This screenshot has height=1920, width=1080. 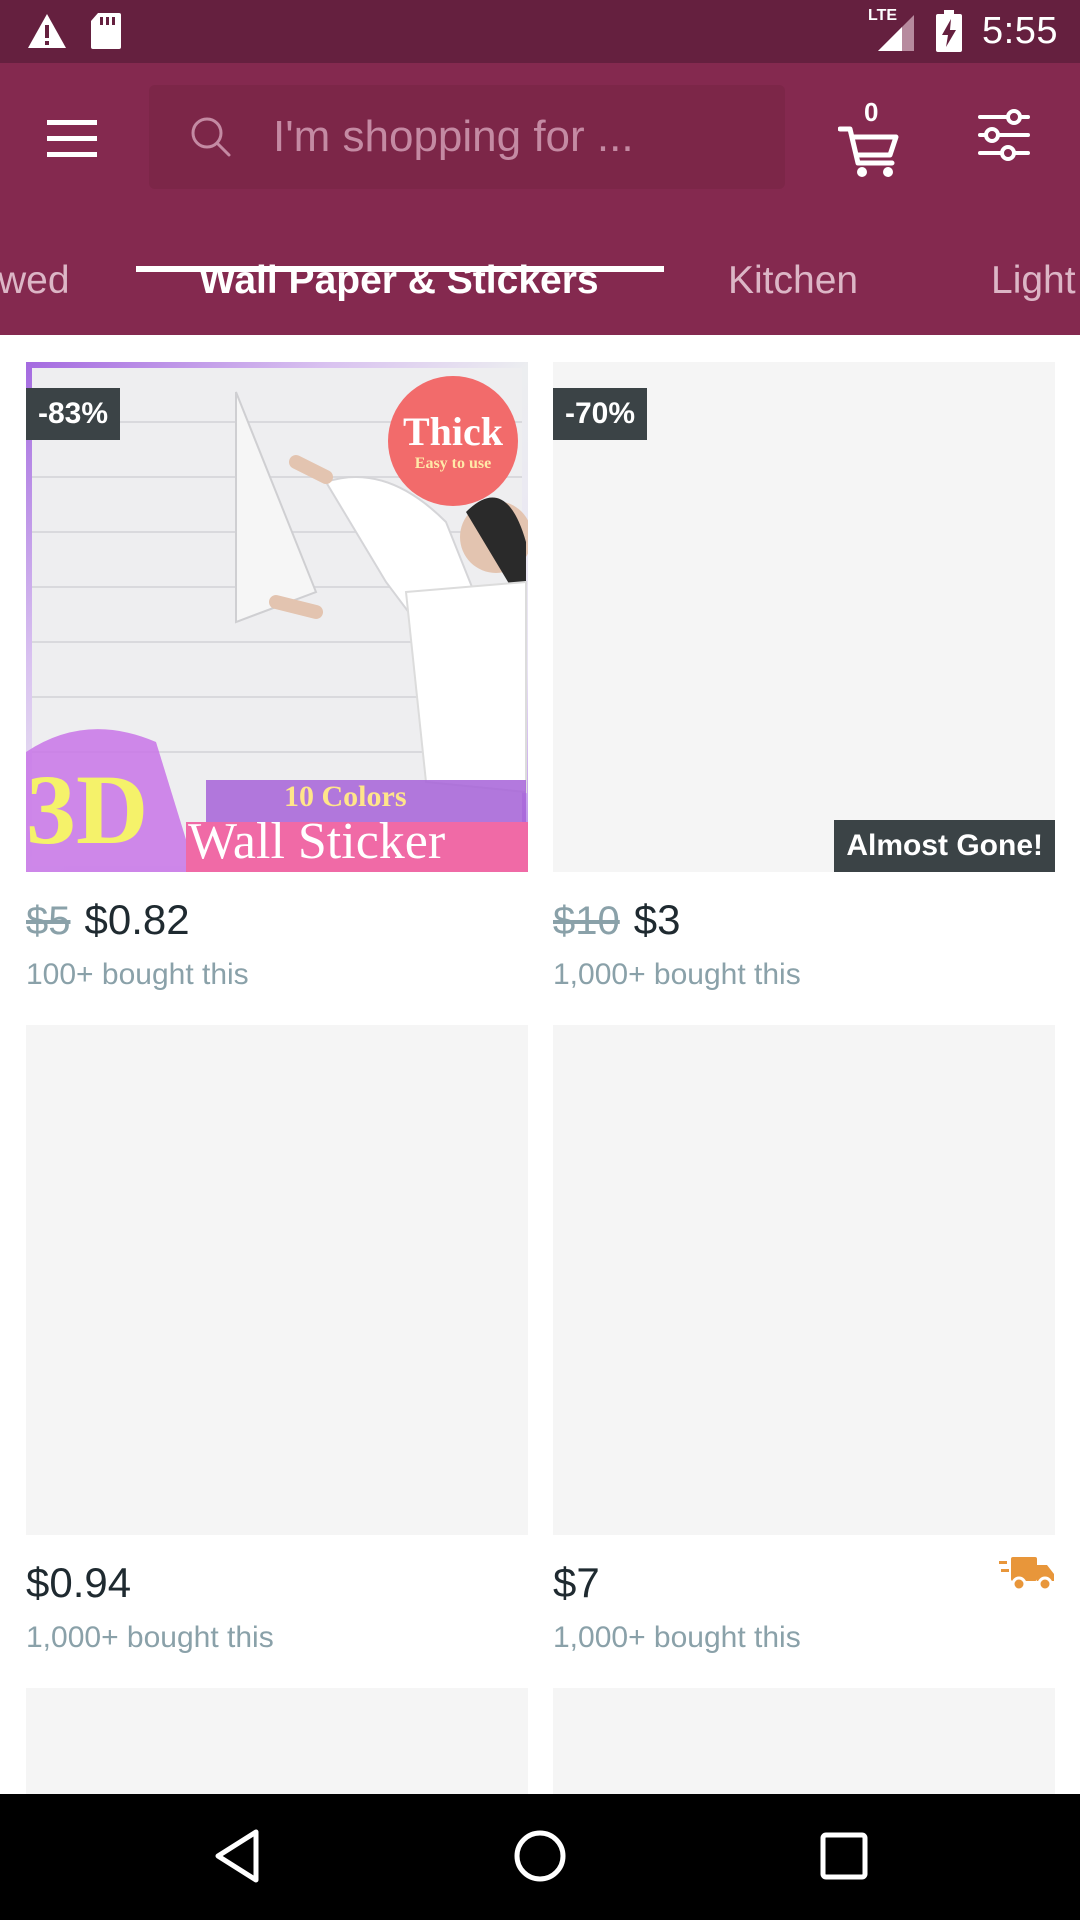 I want to click on price-row: $0.94, so click(x=277, y=1586).